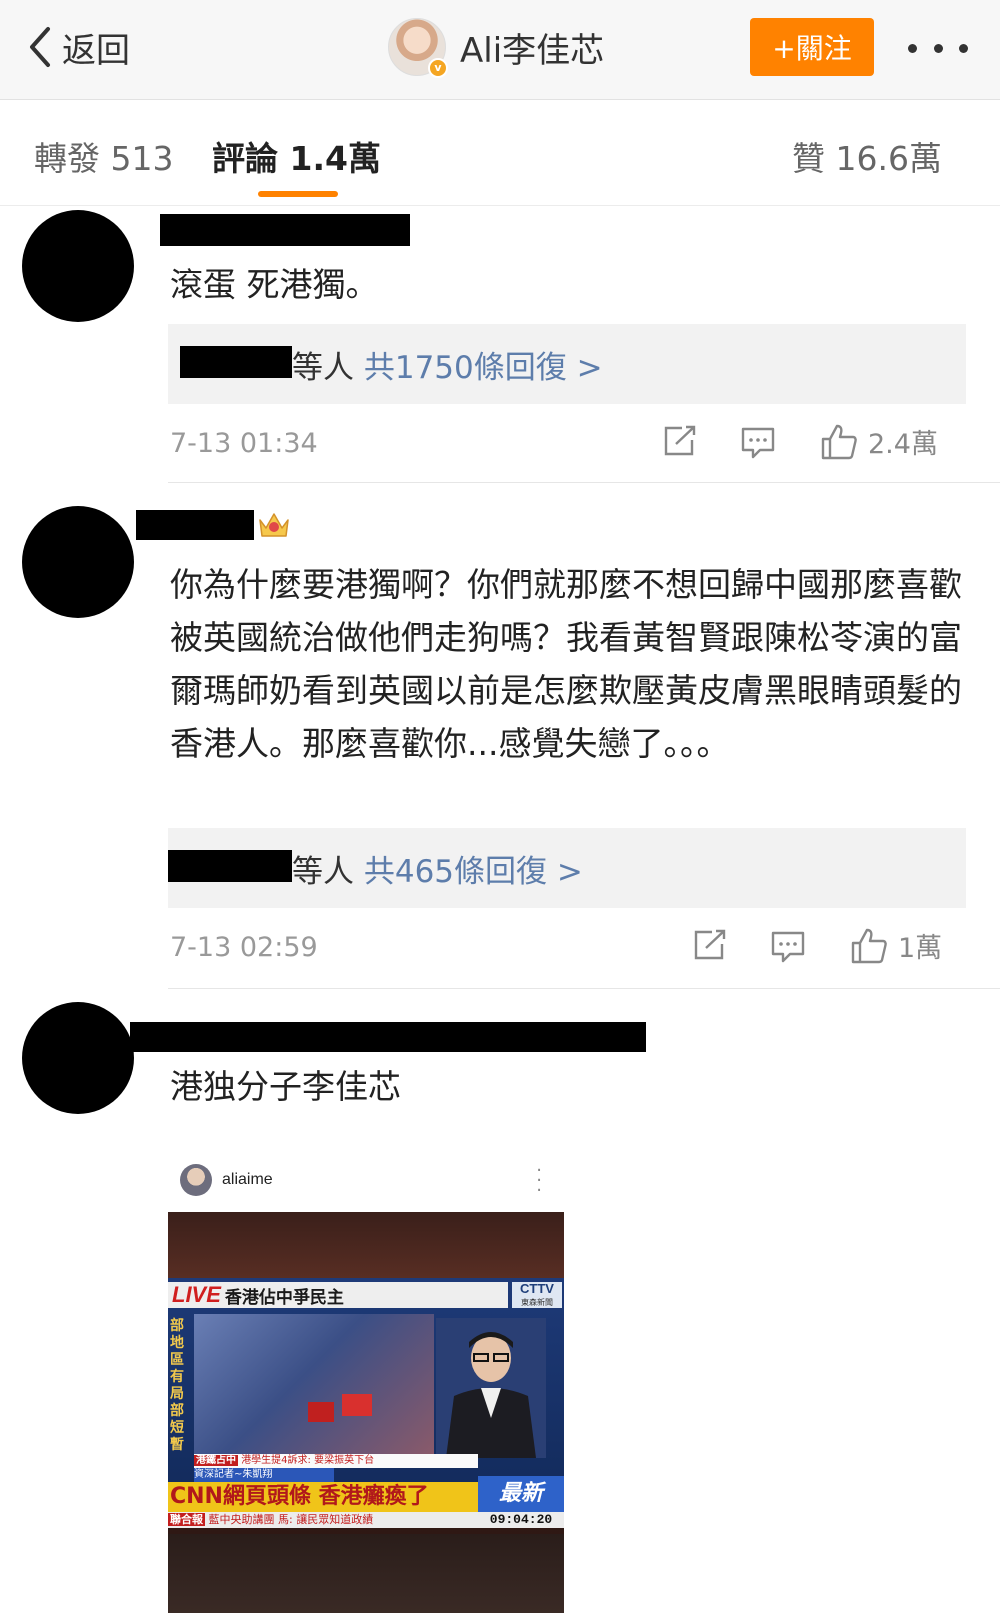 The width and height of the screenshot is (1000, 1613). I want to click on ig-username: aliaime, so click(247, 1179).